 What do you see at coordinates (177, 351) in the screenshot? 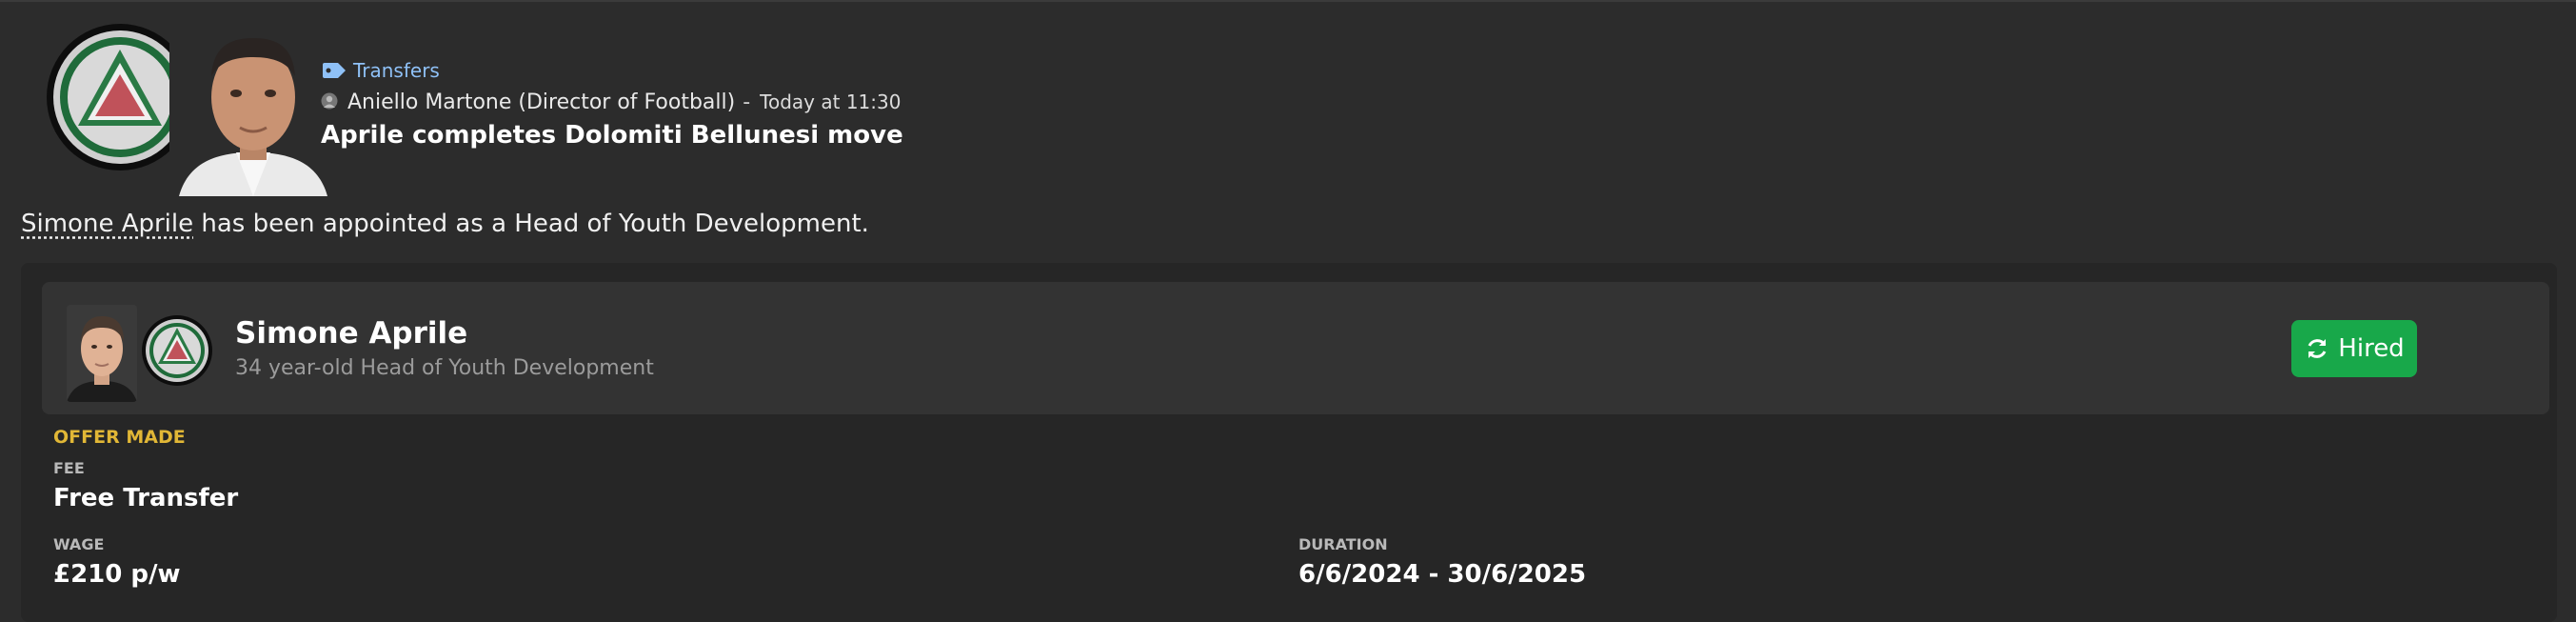
I see `club-badge-small` at bounding box center [177, 351].